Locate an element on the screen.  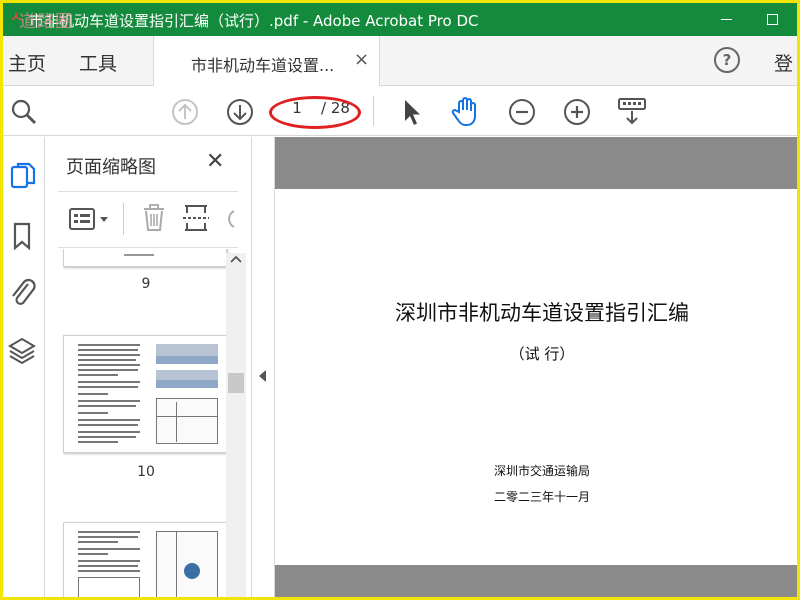
scroll-up-icon is located at coordinates (236, 259).